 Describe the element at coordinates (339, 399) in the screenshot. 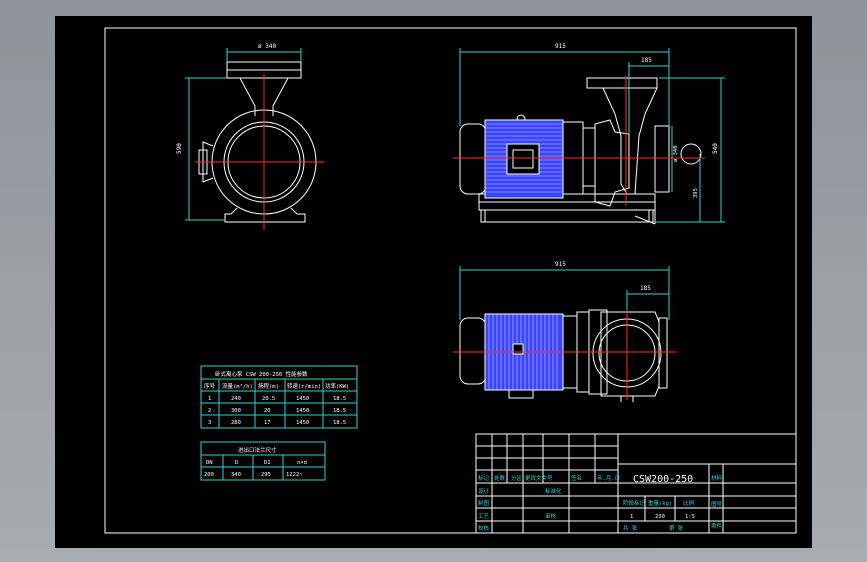

I see `params-r0-c4: 18.5` at that location.